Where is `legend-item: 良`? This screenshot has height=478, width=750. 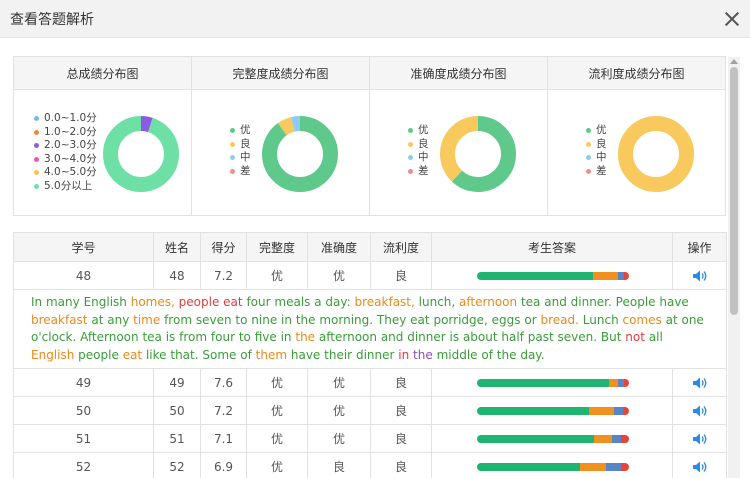
legend-item: 良 is located at coordinates (596, 145).